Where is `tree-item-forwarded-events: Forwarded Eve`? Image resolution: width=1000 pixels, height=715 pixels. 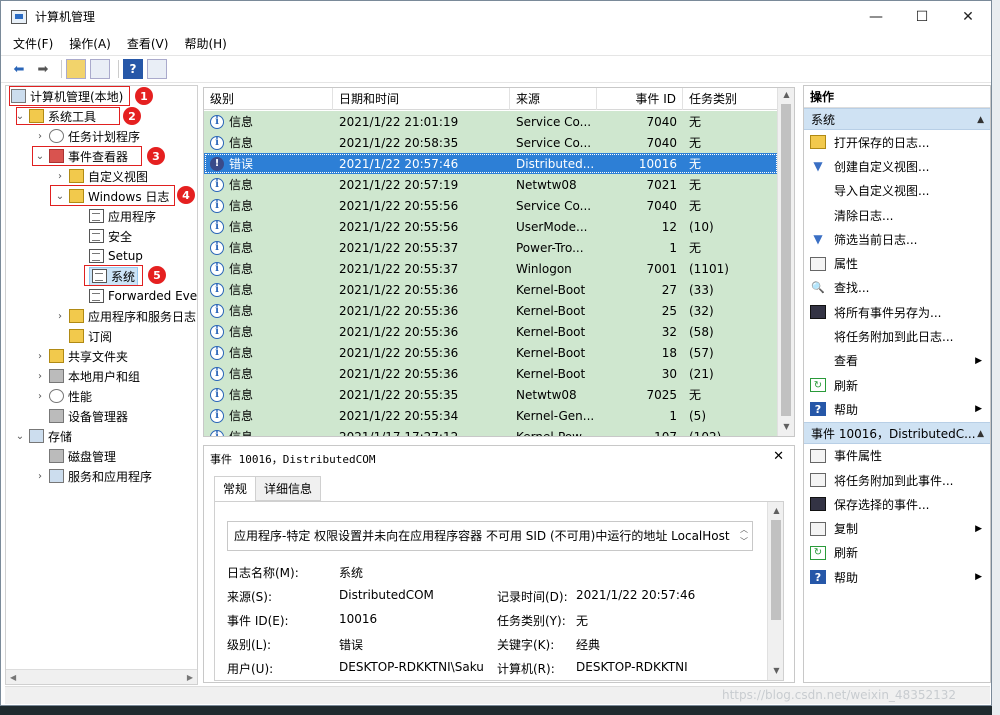 tree-item-forwarded-events: Forwarded Eve is located at coordinates (143, 296).